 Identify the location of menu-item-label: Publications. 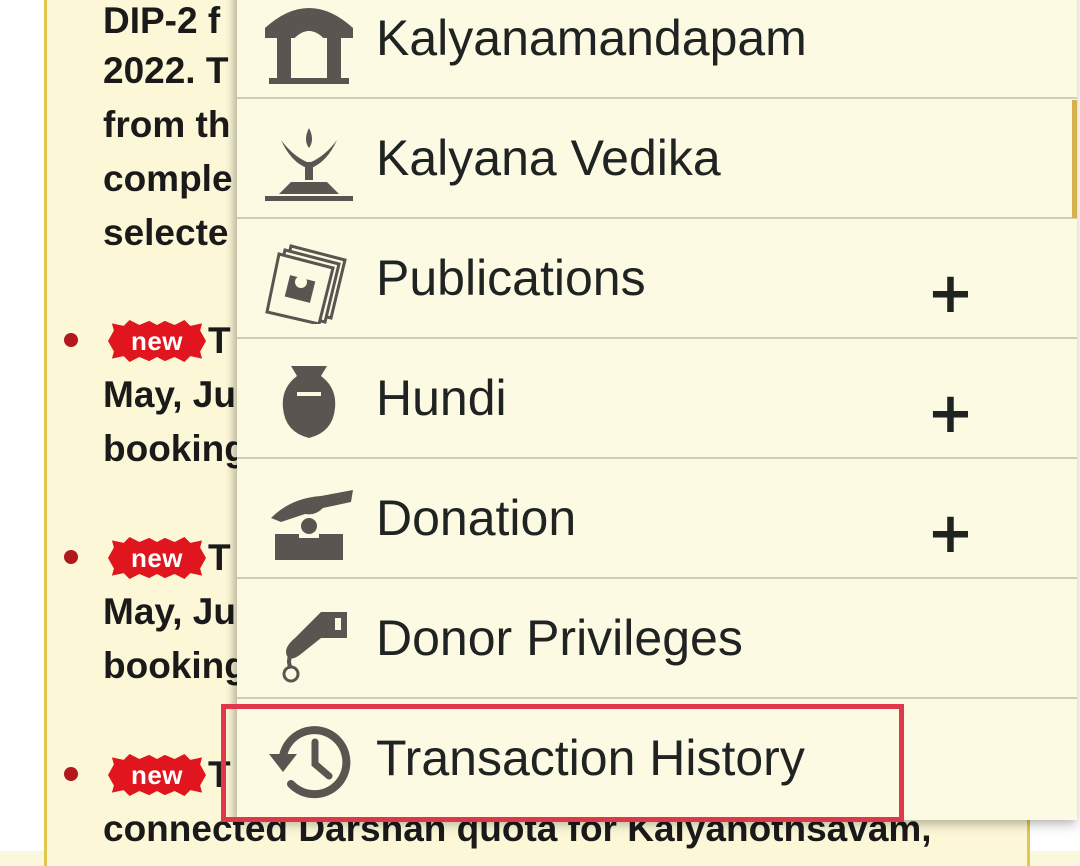
(511, 278).